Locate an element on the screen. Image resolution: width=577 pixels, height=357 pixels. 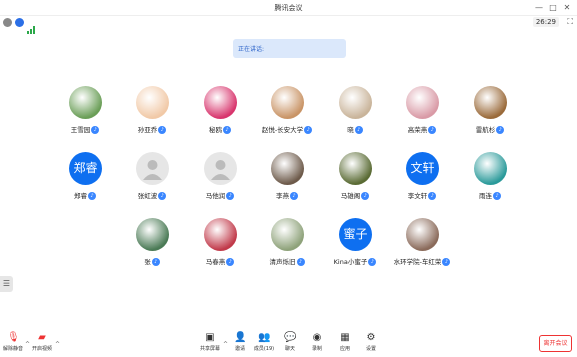
mic-muted-icon: 🎙 is located at coordinates (13, 337).